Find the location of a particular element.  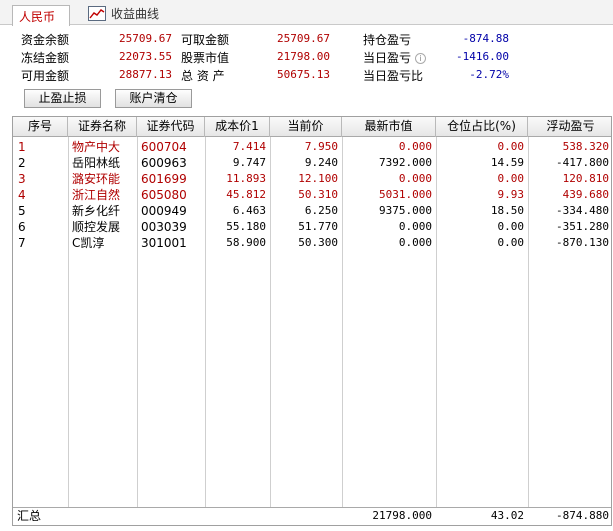

cell-cost: 55.180 is located at coordinates (246, 226).